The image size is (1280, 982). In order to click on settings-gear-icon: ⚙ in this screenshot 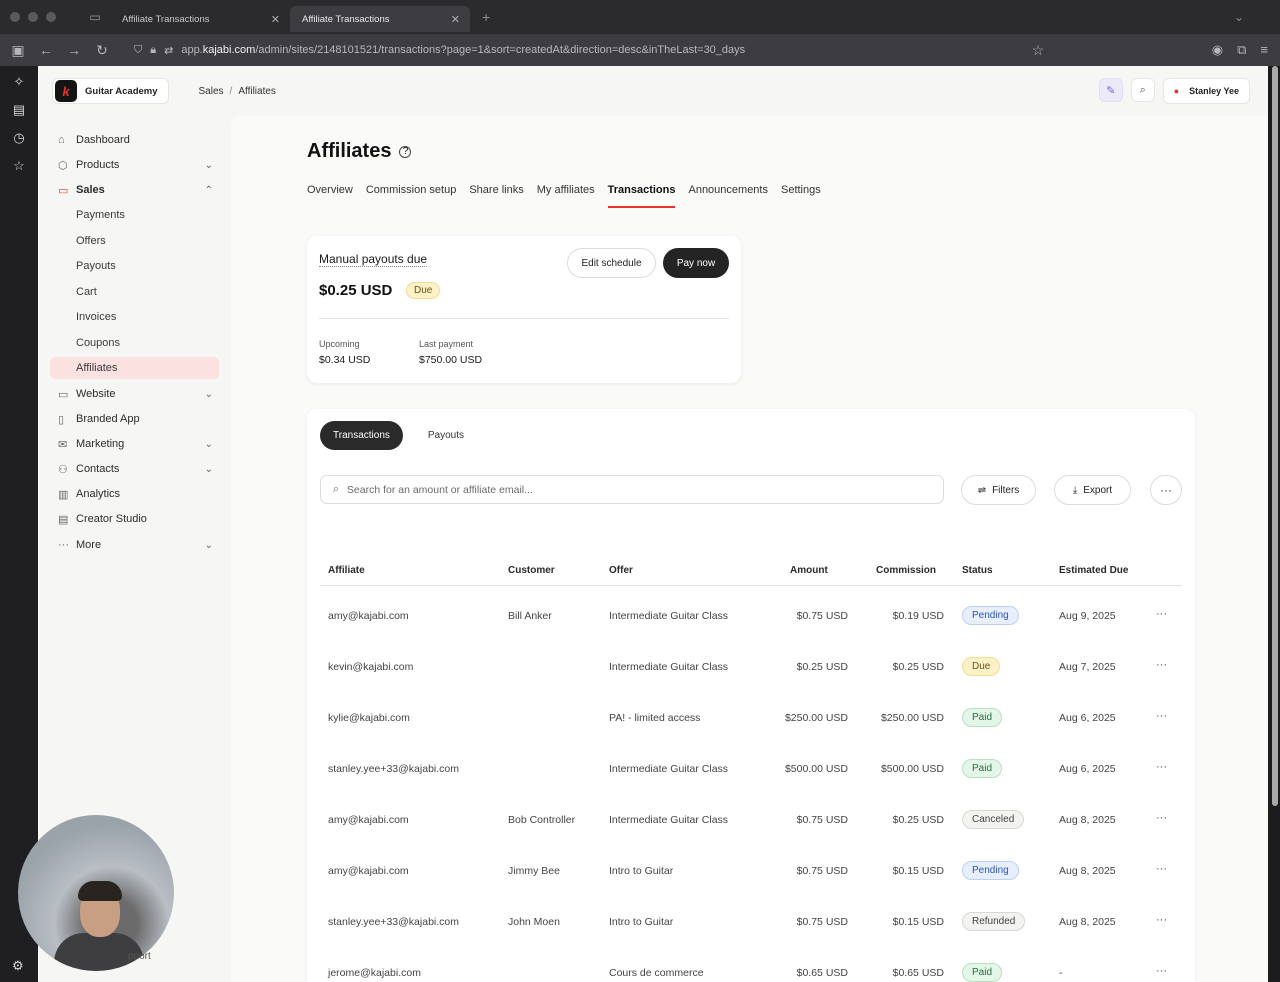, I will do `click(18, 966)`.